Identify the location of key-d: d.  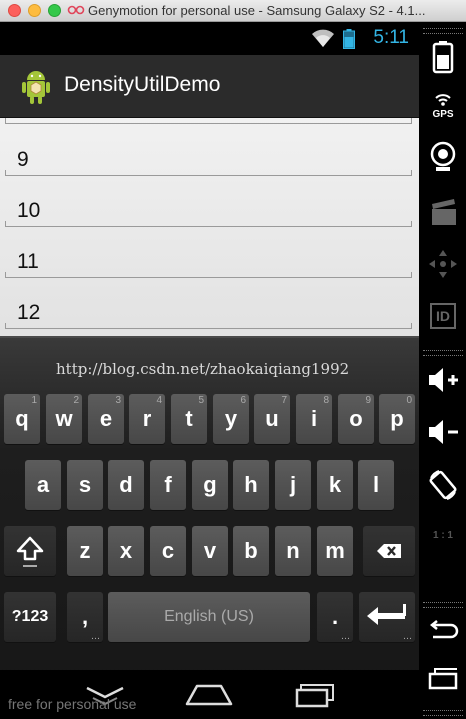
(126, 485).